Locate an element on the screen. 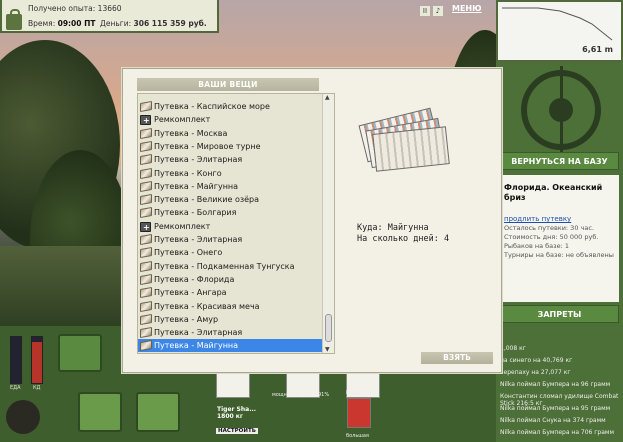  inventory-item: Путевка - Мировое турне is located at coordinates (230, 146).